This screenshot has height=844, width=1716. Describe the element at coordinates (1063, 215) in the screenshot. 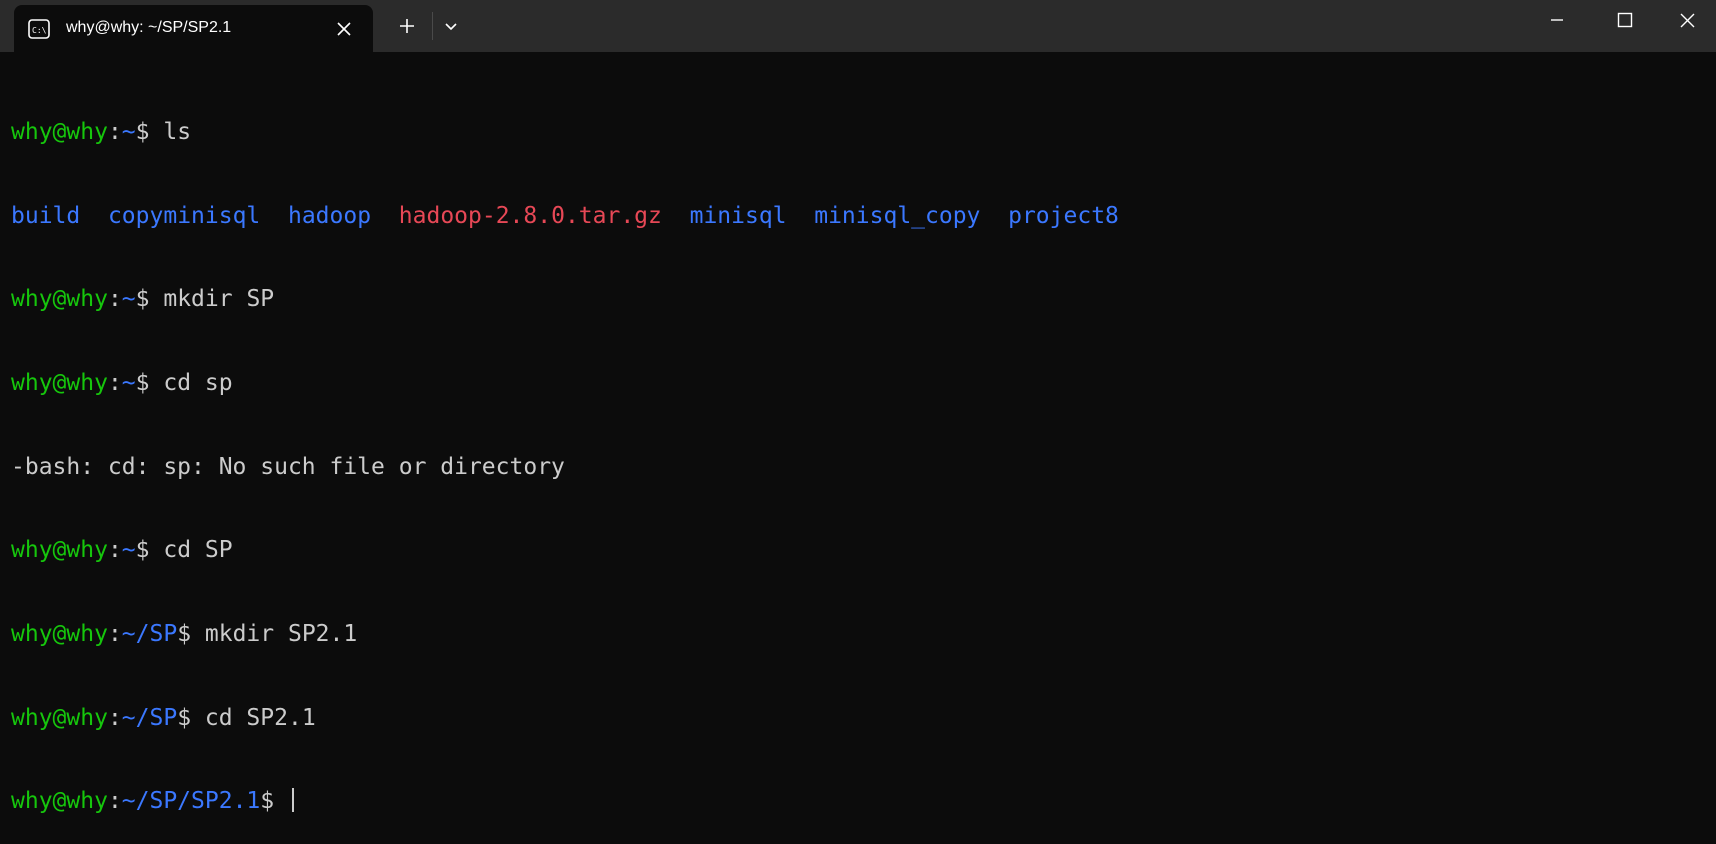

I see `dir-project8: project8` at that location.